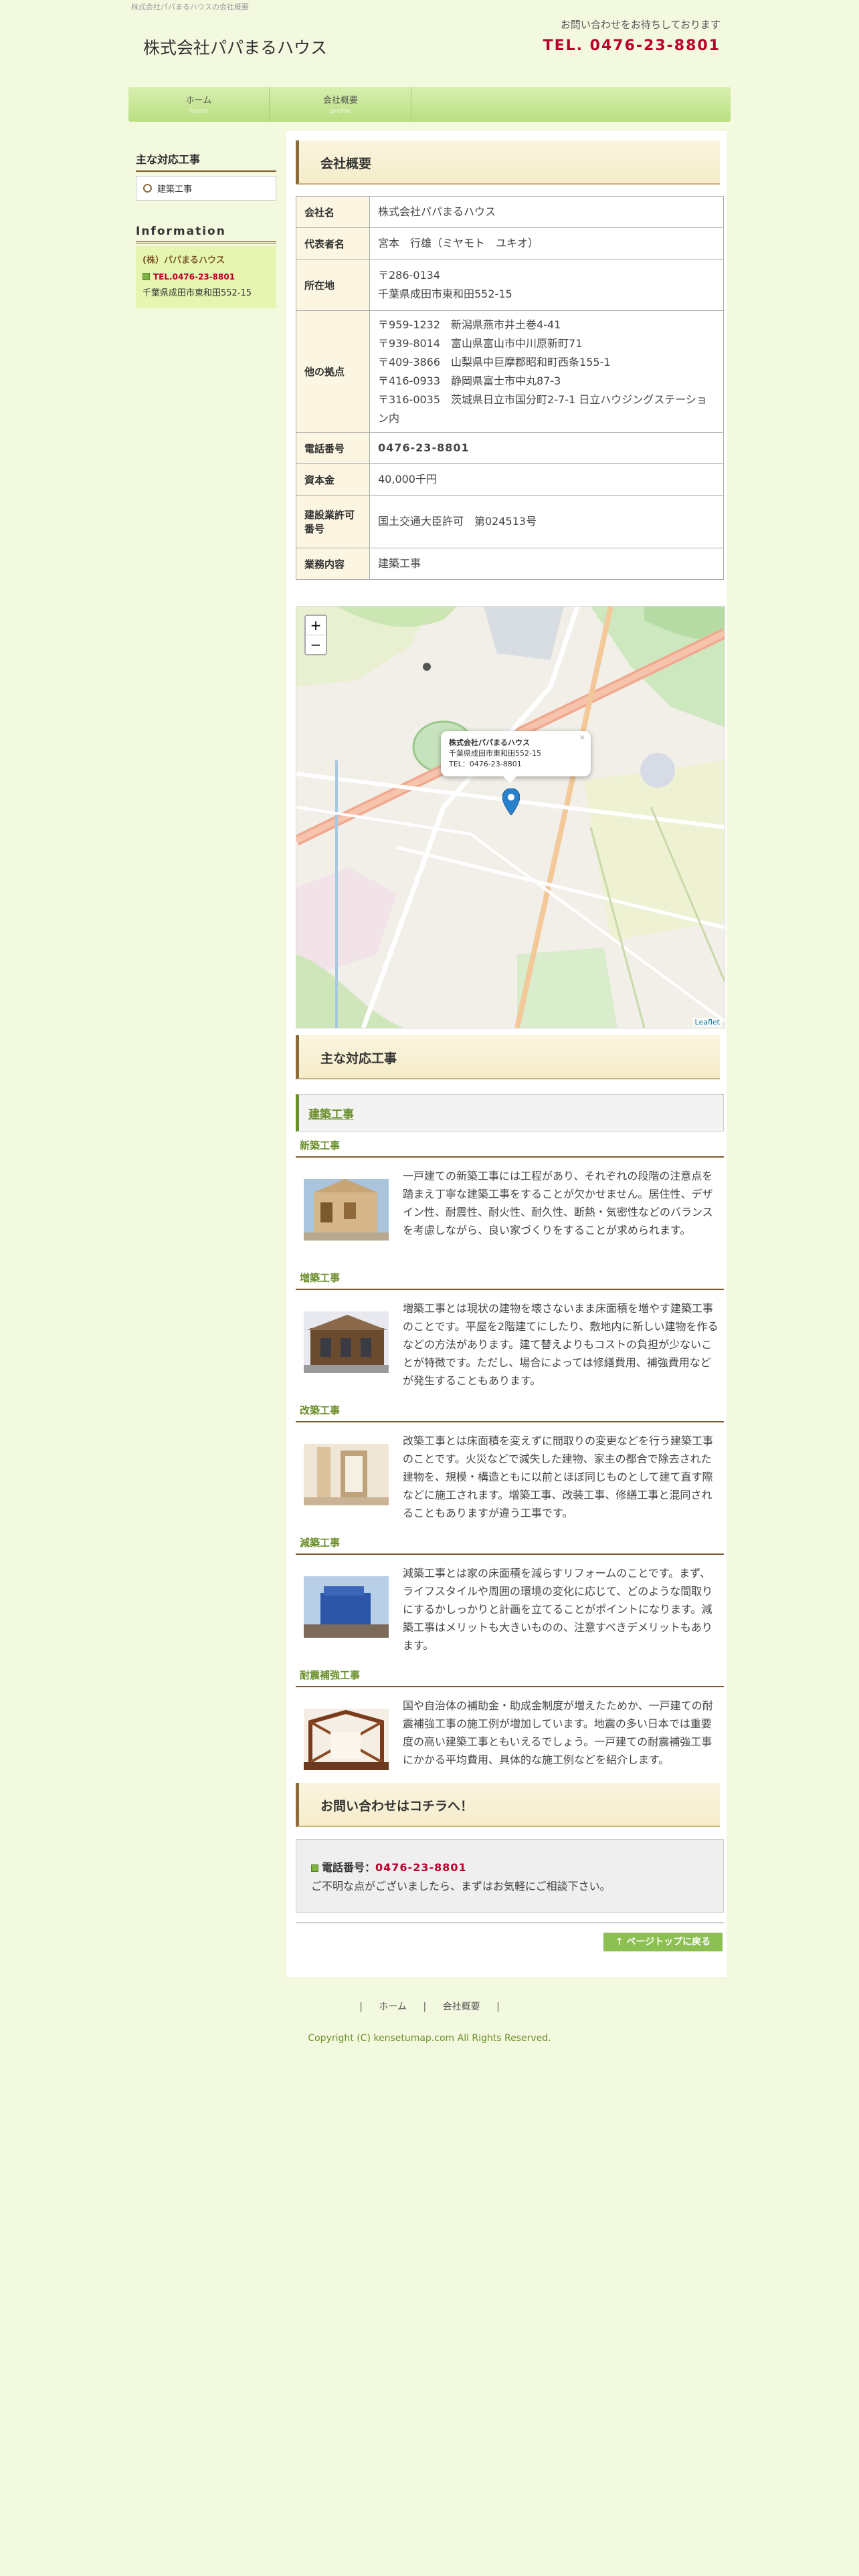  Describe the element at coordinates (340, 101) in the screenshot. I see `nav-item-profile-label: 会社概要` at that location.